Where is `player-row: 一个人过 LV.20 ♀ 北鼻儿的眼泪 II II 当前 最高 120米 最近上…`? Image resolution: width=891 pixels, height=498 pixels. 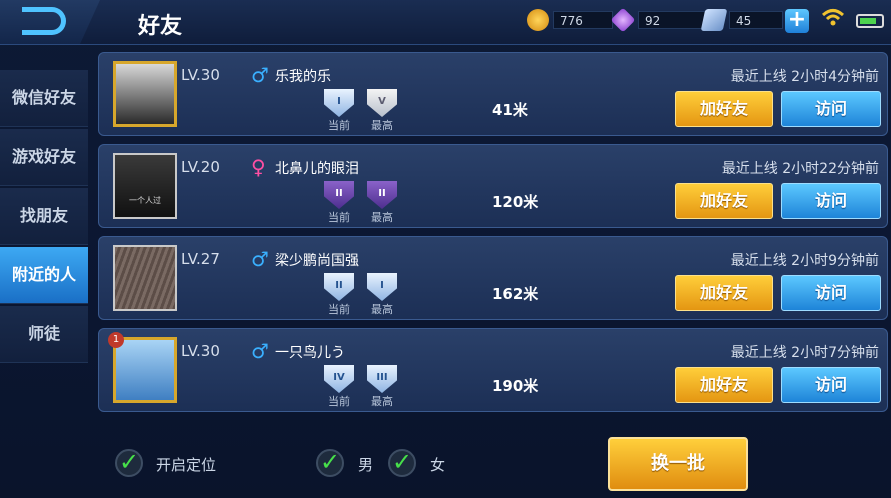 player-row: 一个人过 LV.20 ♀ 北鼻儿的眼泪 II II 当前 最高 120米 最近上… is located at coordinates (493, 186).